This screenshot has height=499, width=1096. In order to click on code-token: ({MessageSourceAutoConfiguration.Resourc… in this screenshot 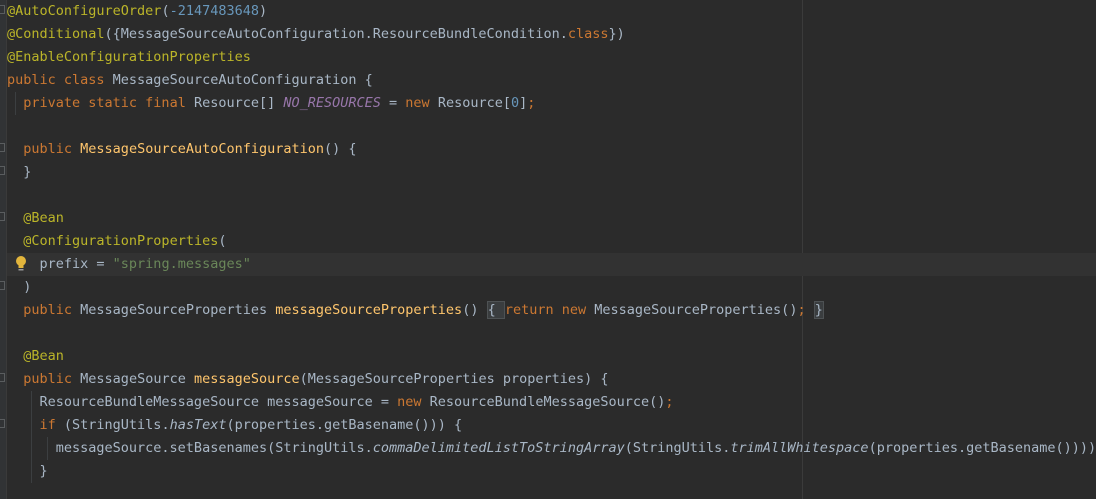, I will do `click(336, 34)`.